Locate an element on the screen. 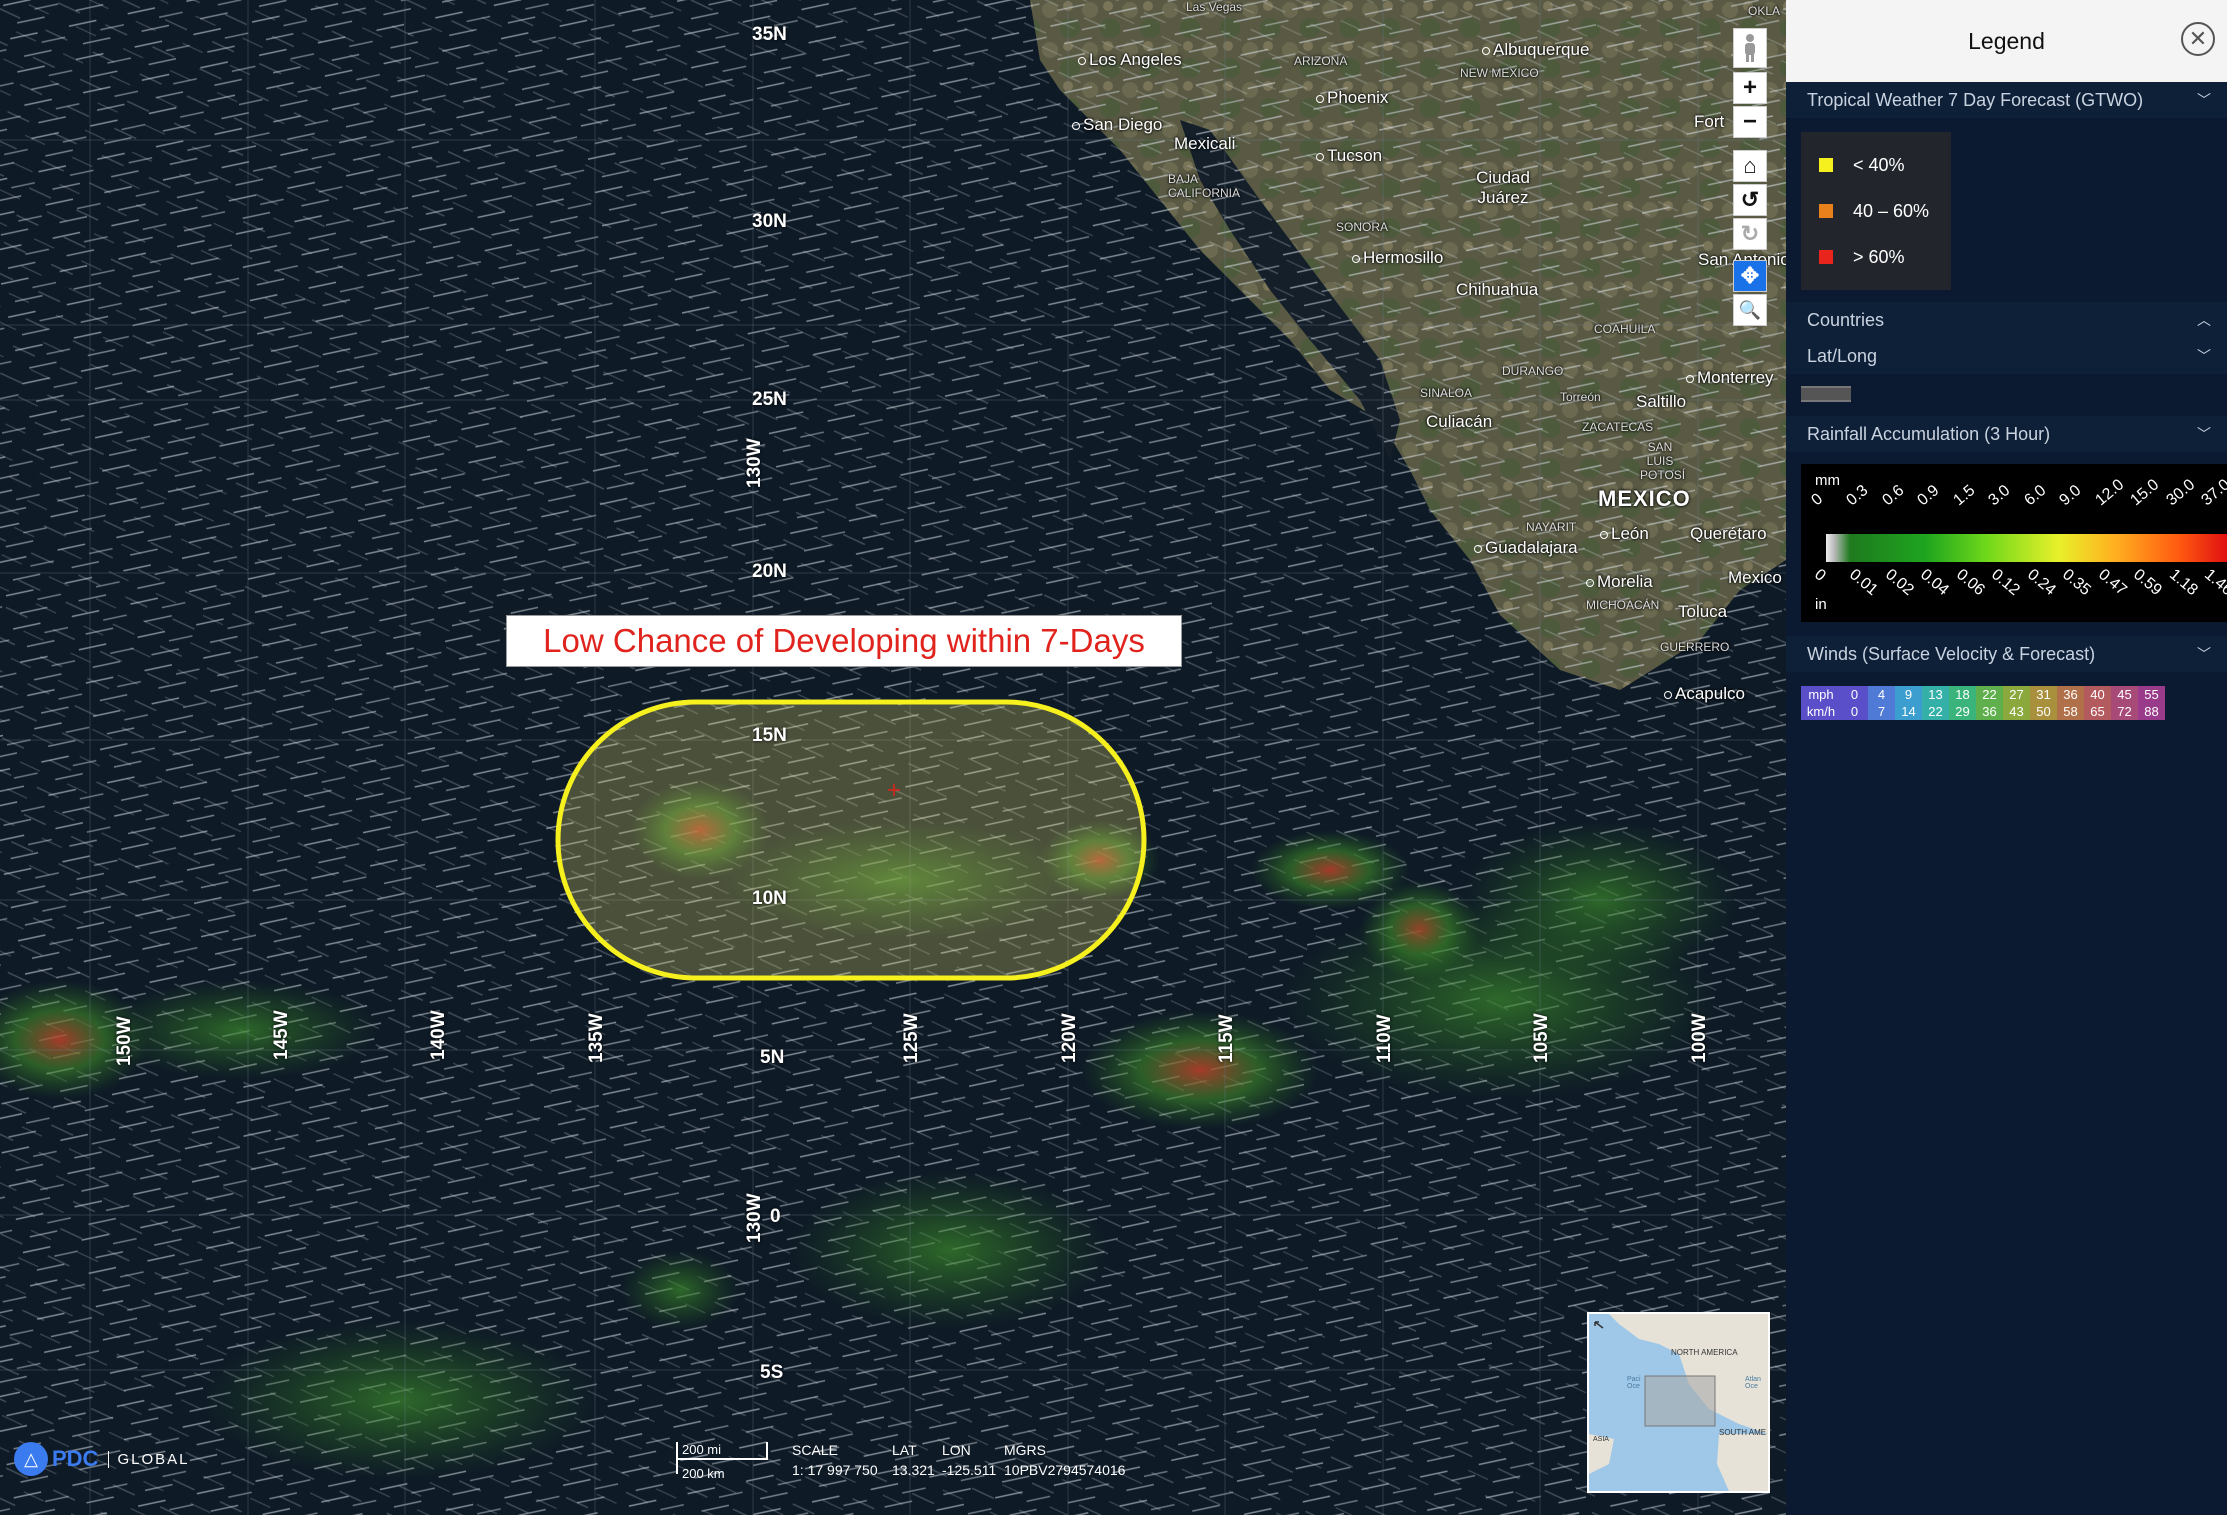  city-label: Ciudad Juárez is located at coordinates (1503, 187).